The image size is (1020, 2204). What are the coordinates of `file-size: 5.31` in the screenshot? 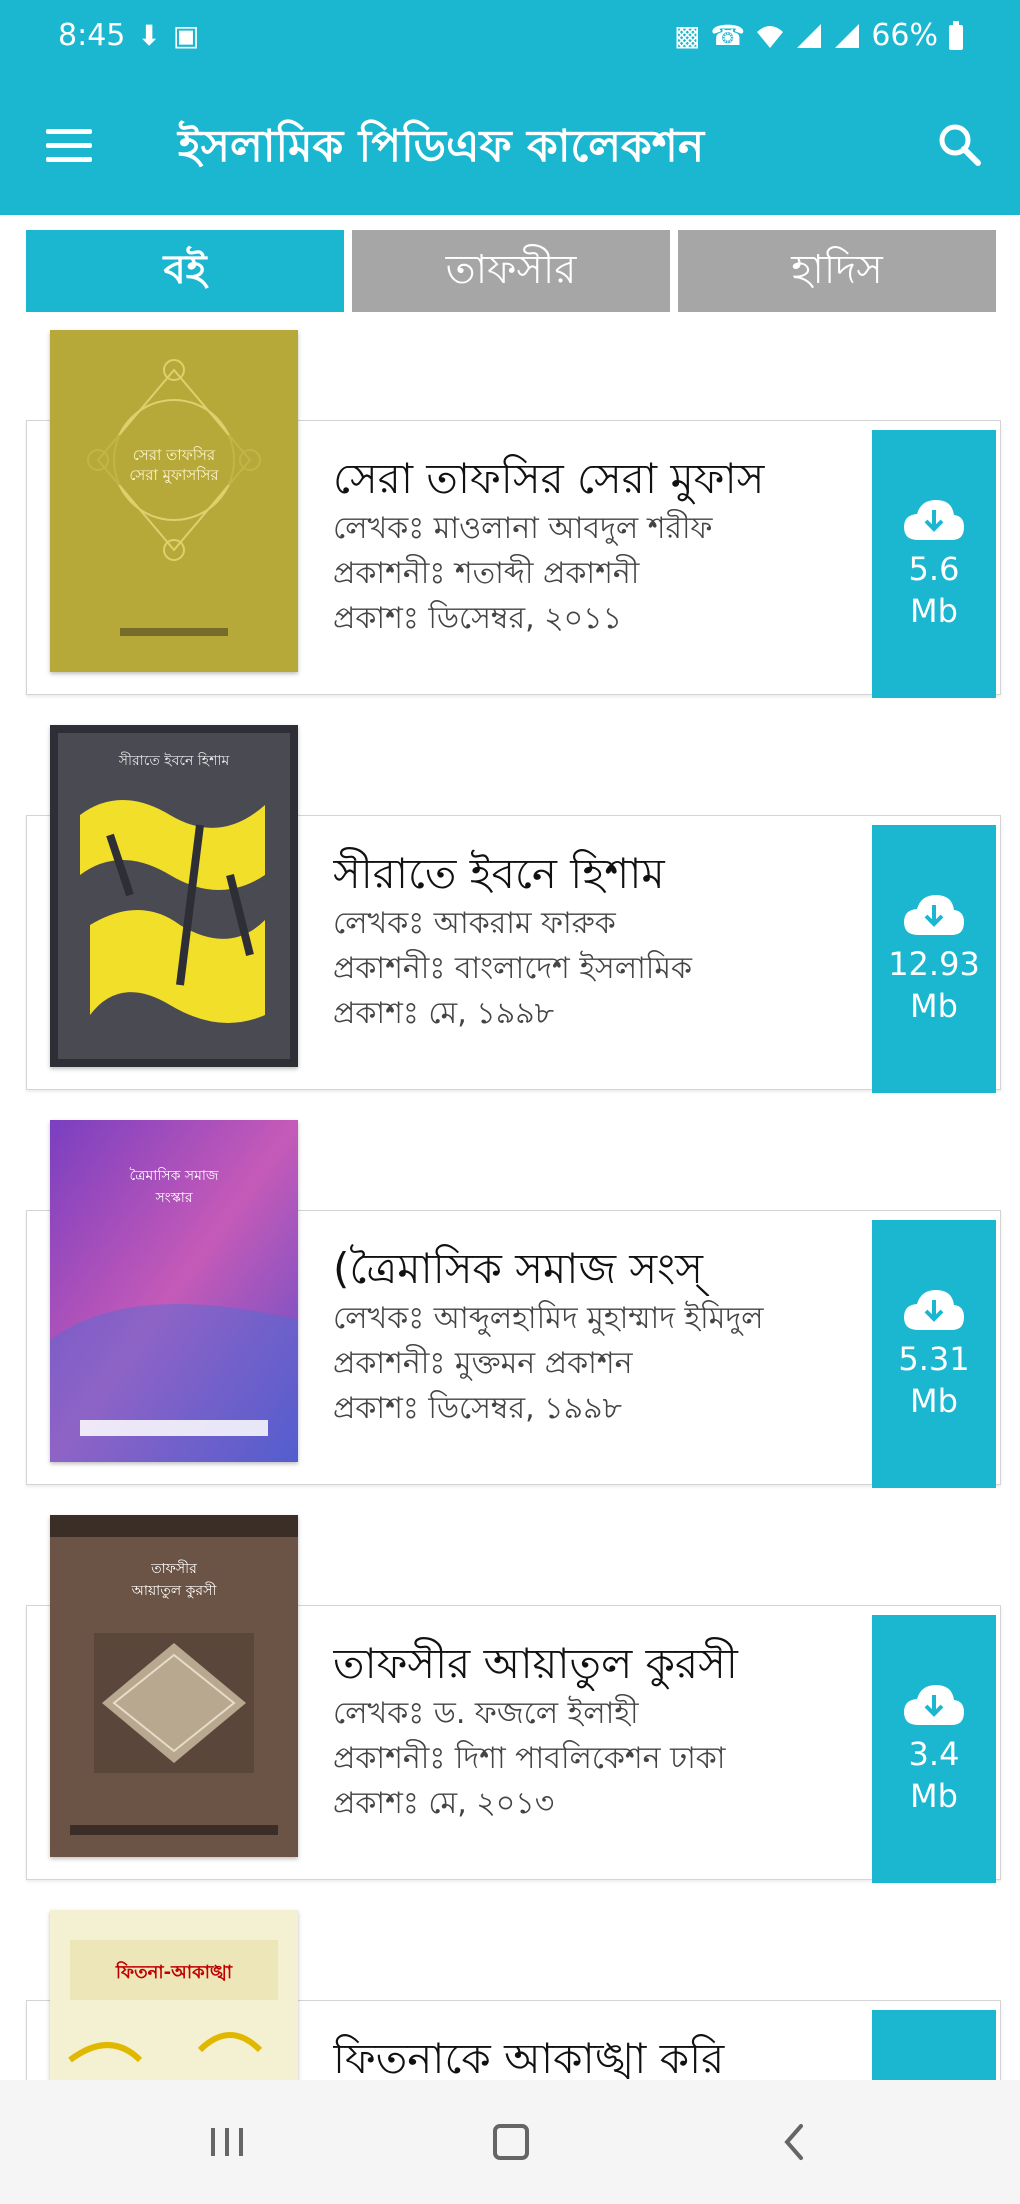 It's located at (934, 1359).